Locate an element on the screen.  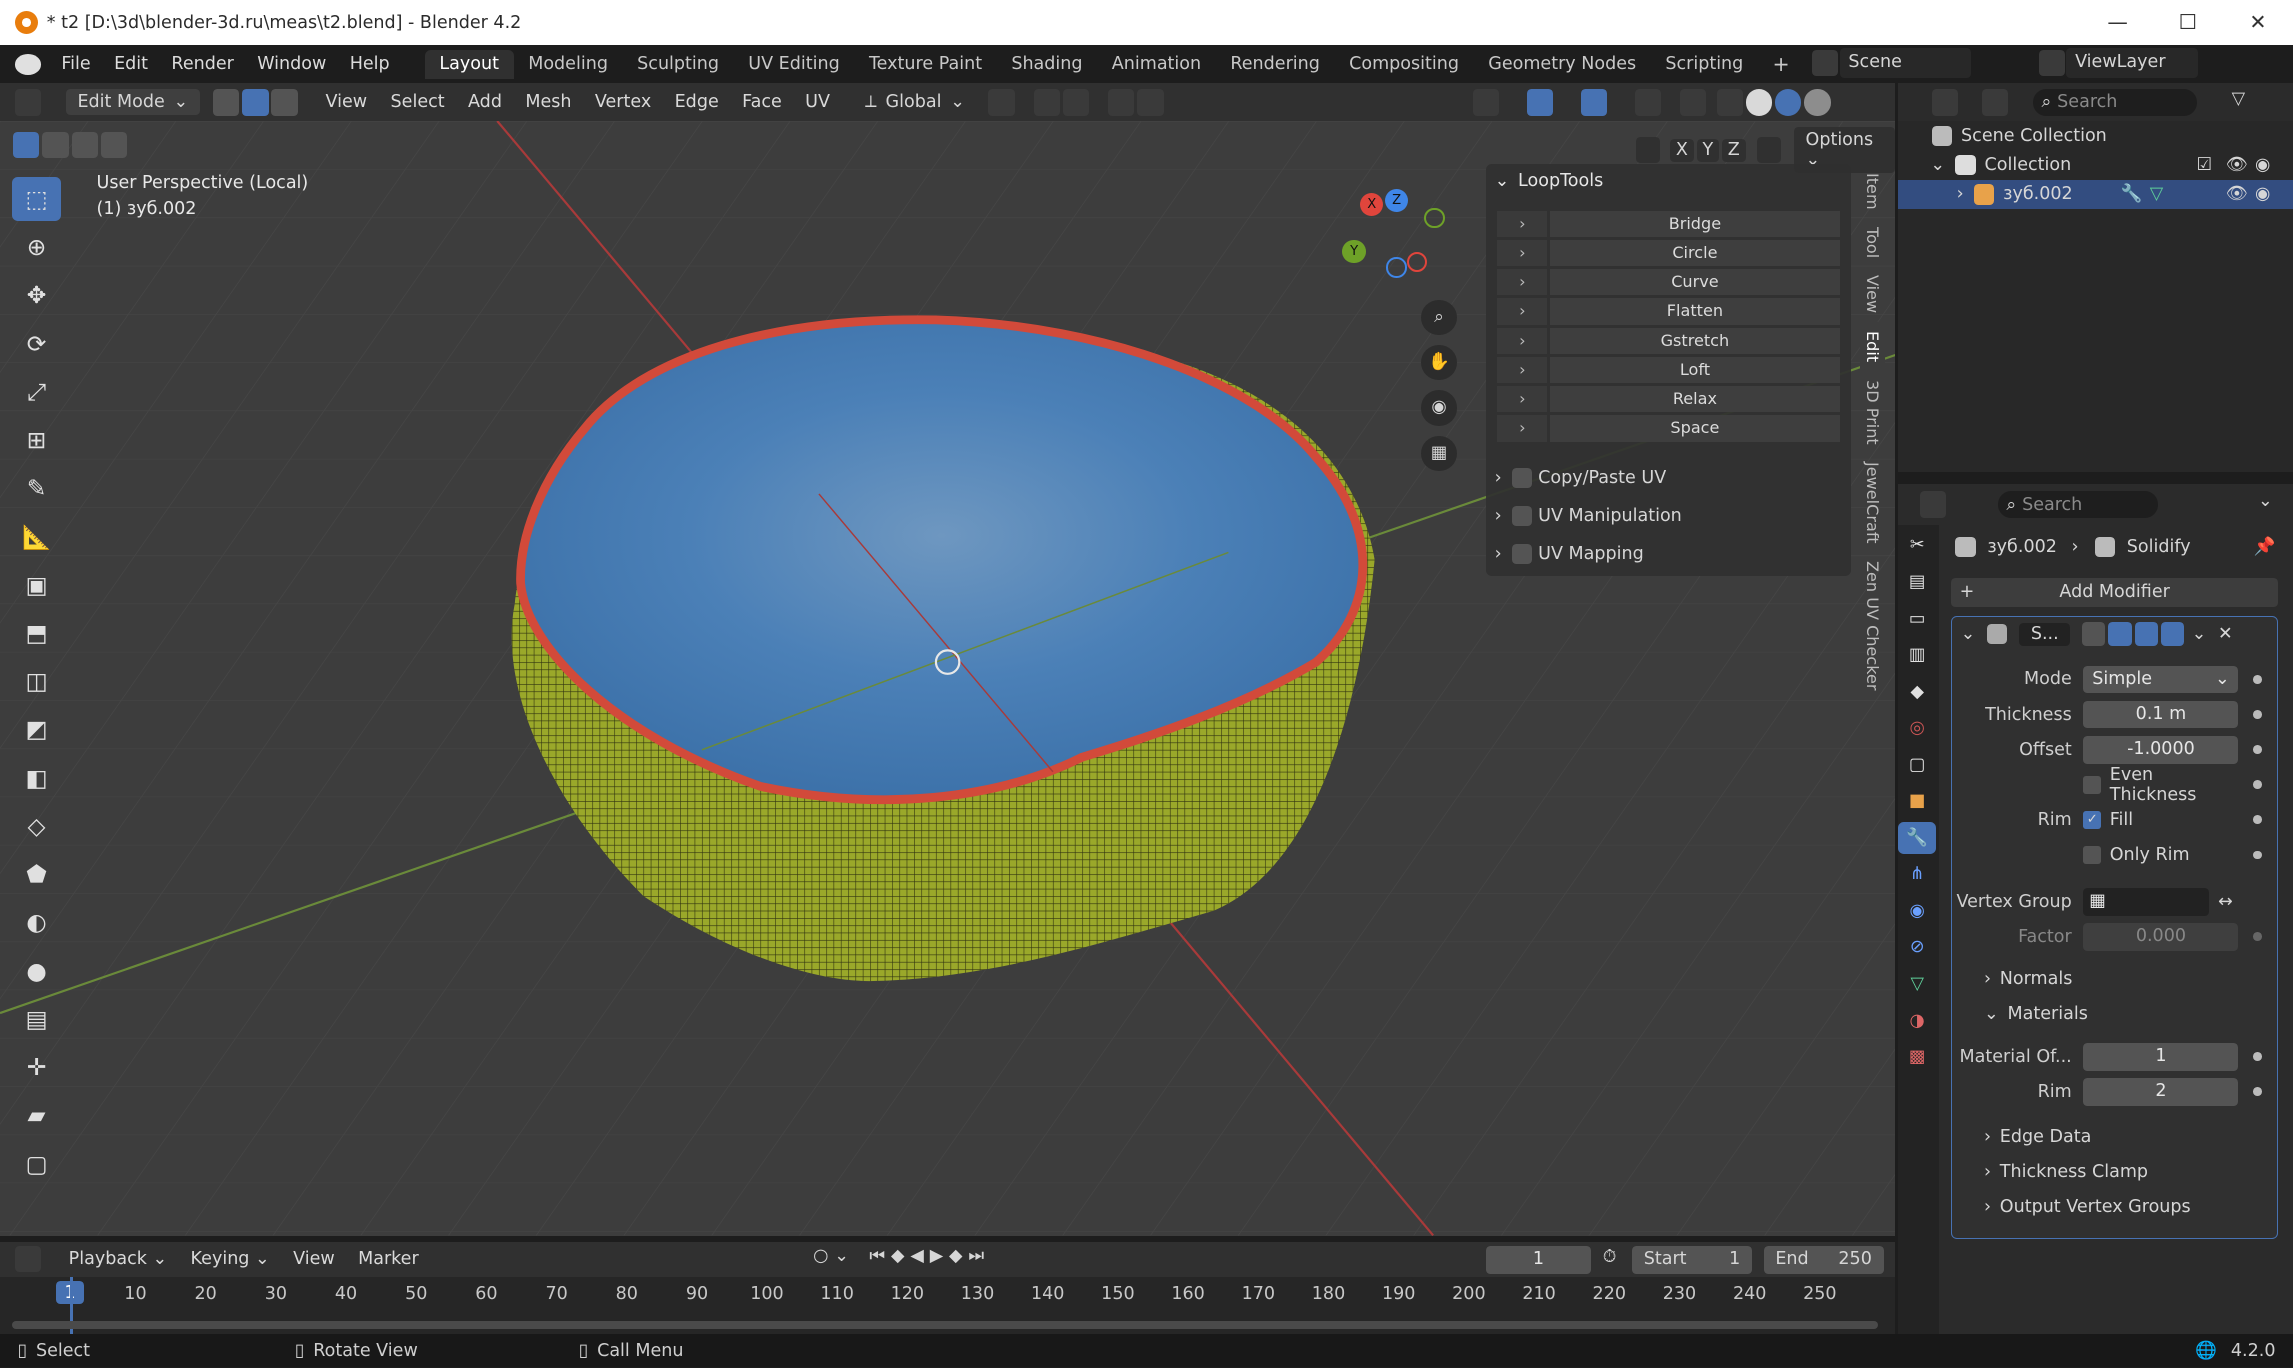
menu-timeline-view: View is located at coordinates (313, 1259).